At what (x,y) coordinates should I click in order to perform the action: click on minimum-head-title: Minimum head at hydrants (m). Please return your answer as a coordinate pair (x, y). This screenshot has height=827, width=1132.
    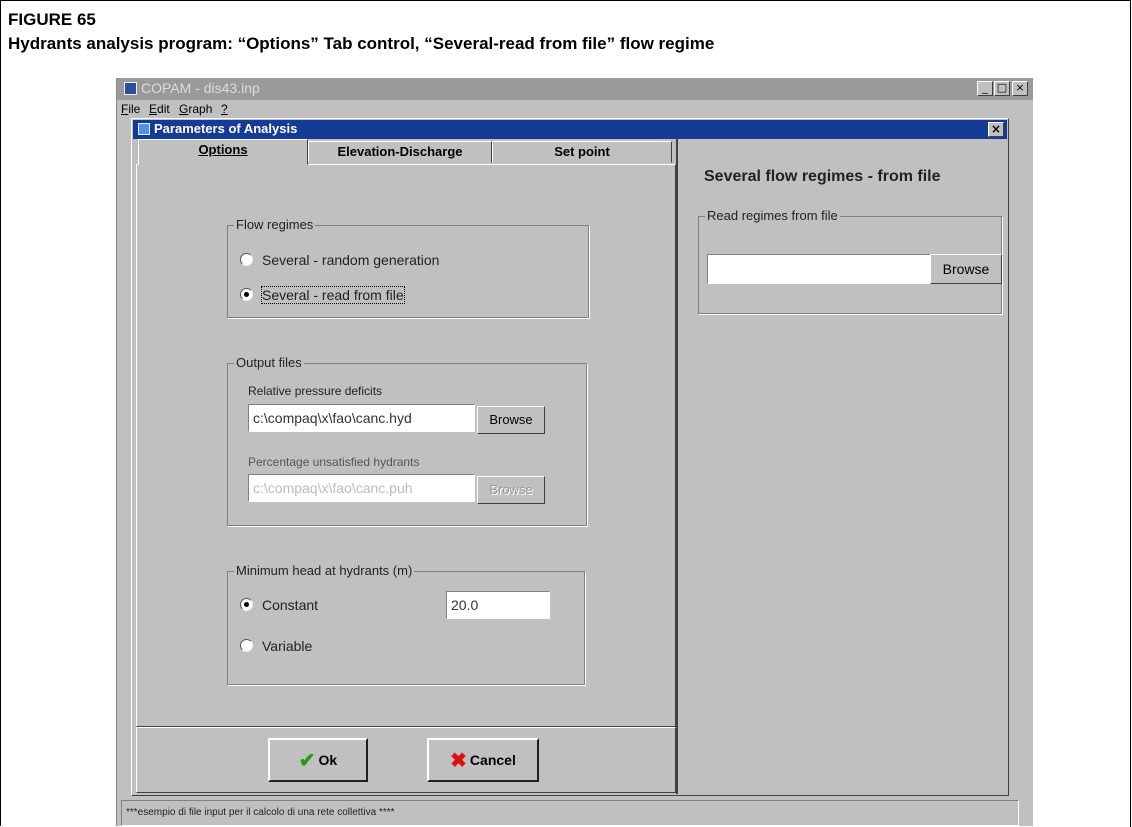
    Looking at the image, I should click on (324, 570).